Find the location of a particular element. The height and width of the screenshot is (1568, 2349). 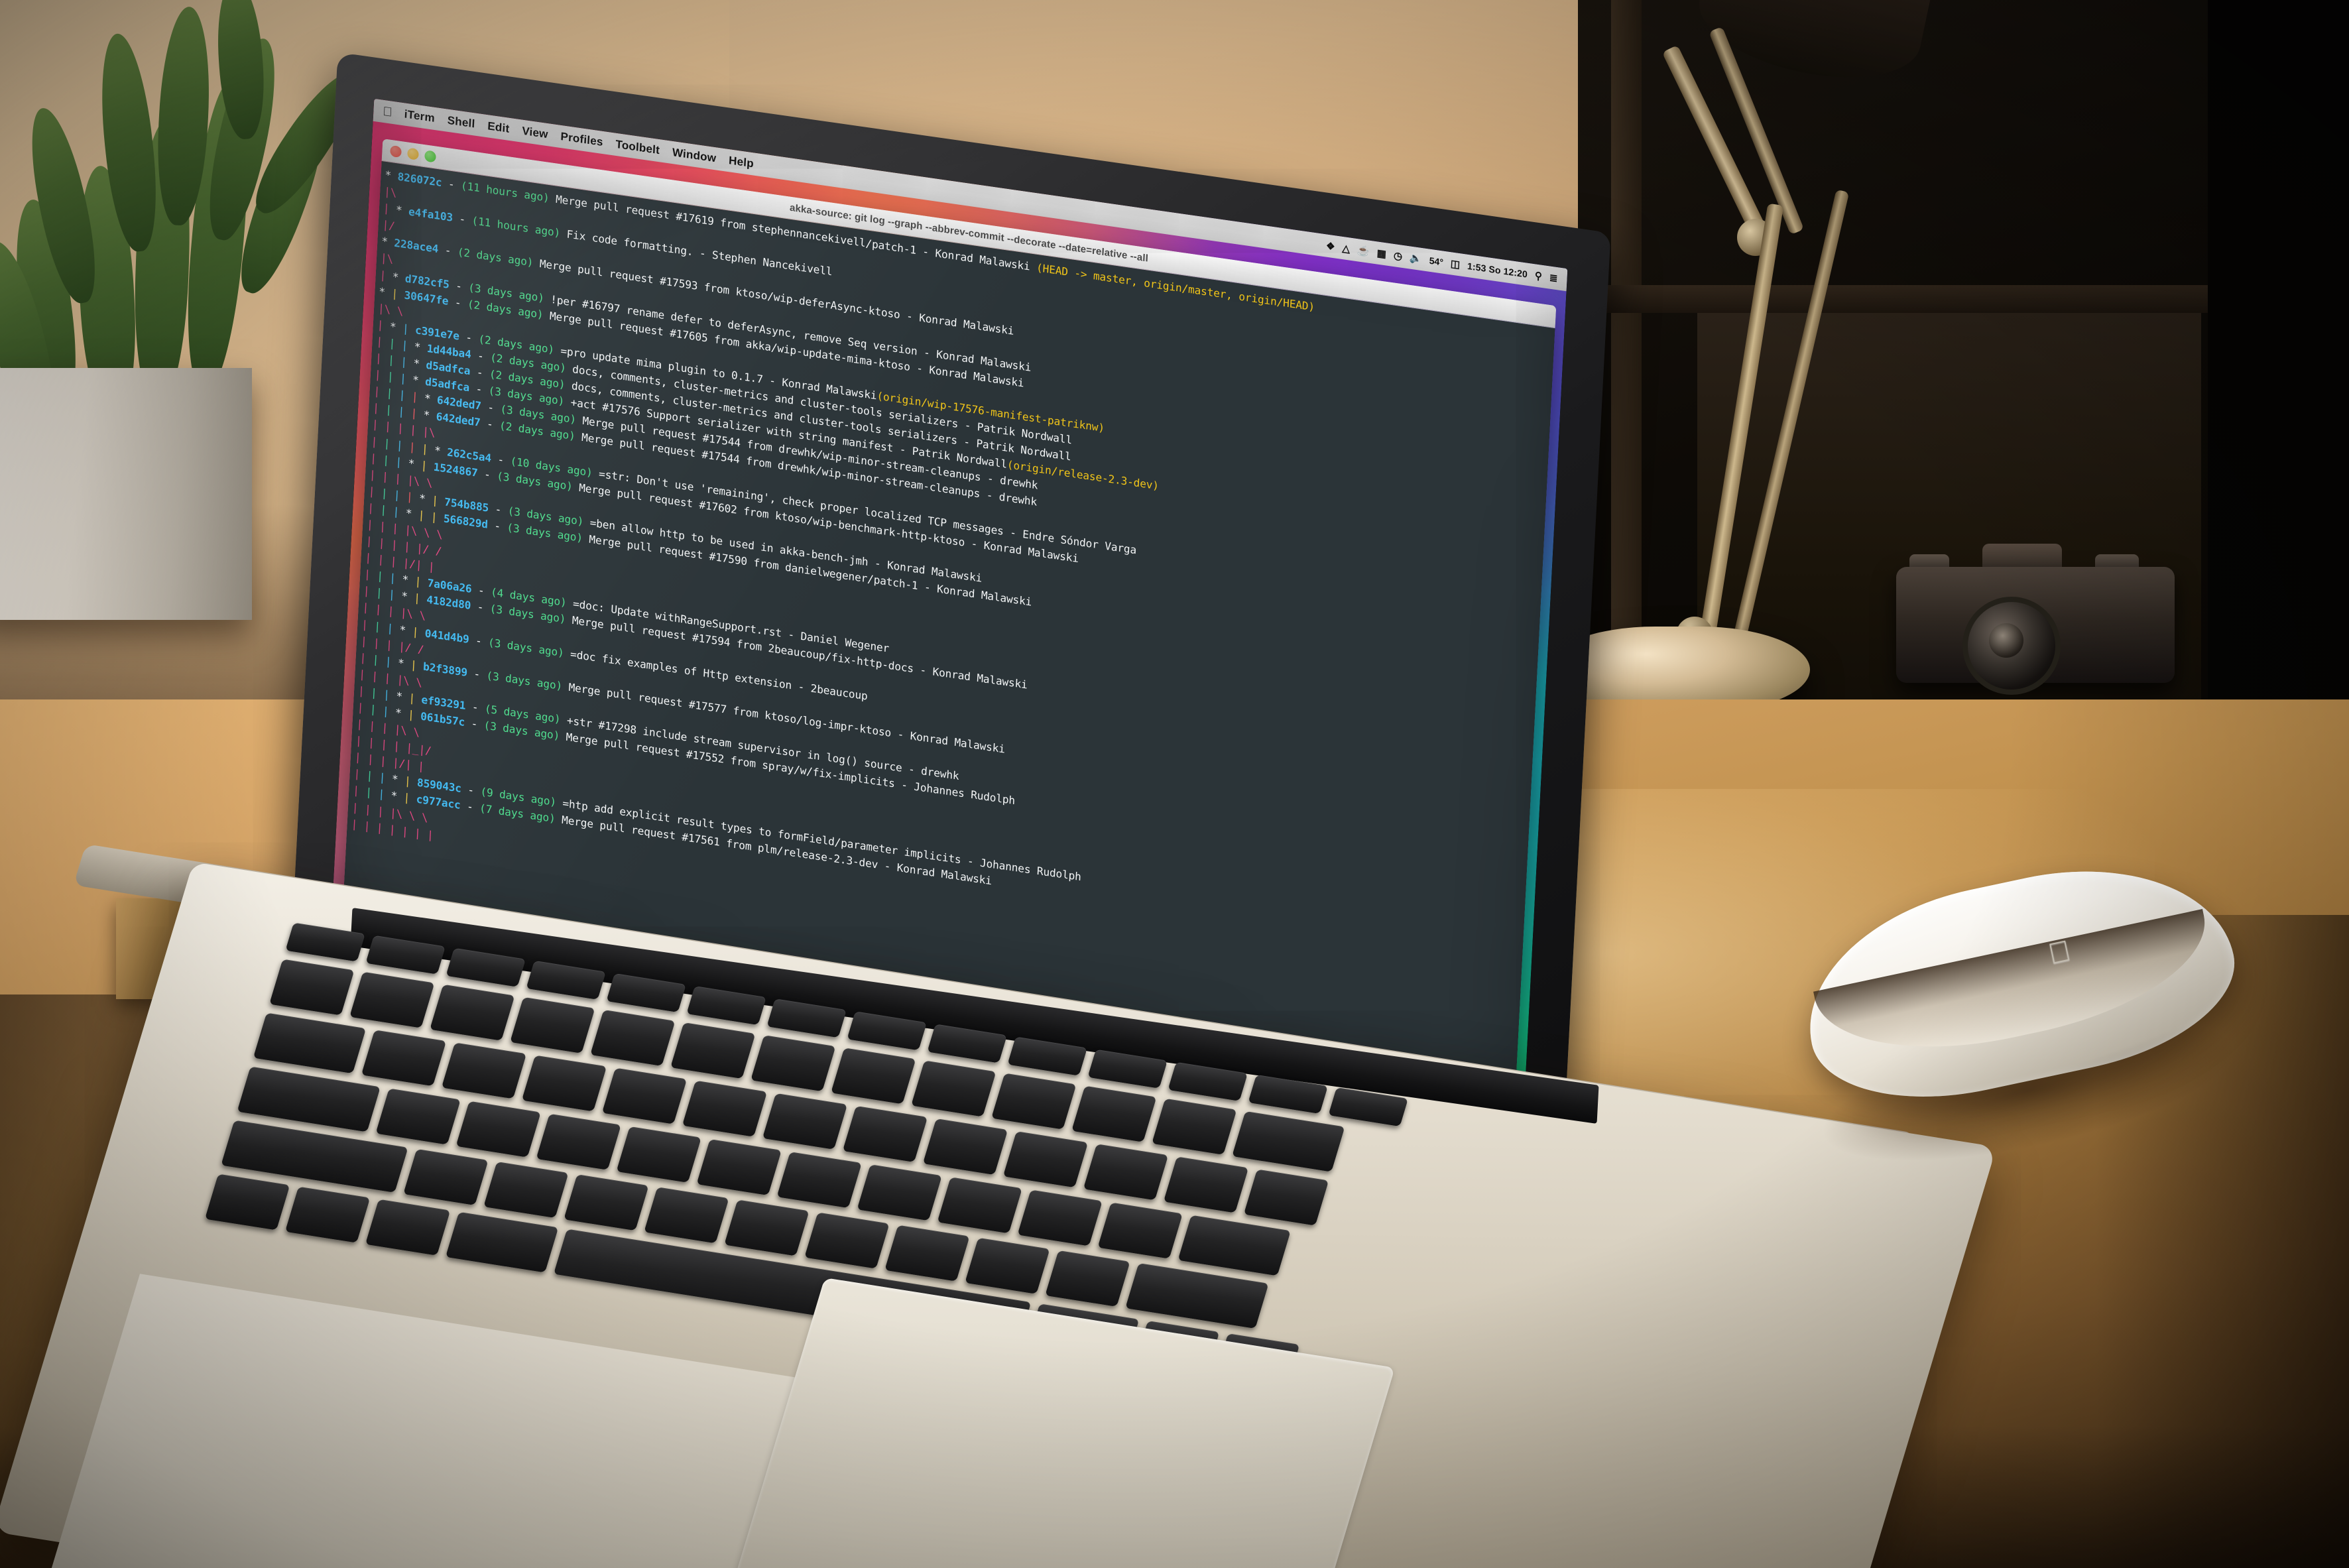

battery-icon: ◫ is located at coordinates (1455, 264).